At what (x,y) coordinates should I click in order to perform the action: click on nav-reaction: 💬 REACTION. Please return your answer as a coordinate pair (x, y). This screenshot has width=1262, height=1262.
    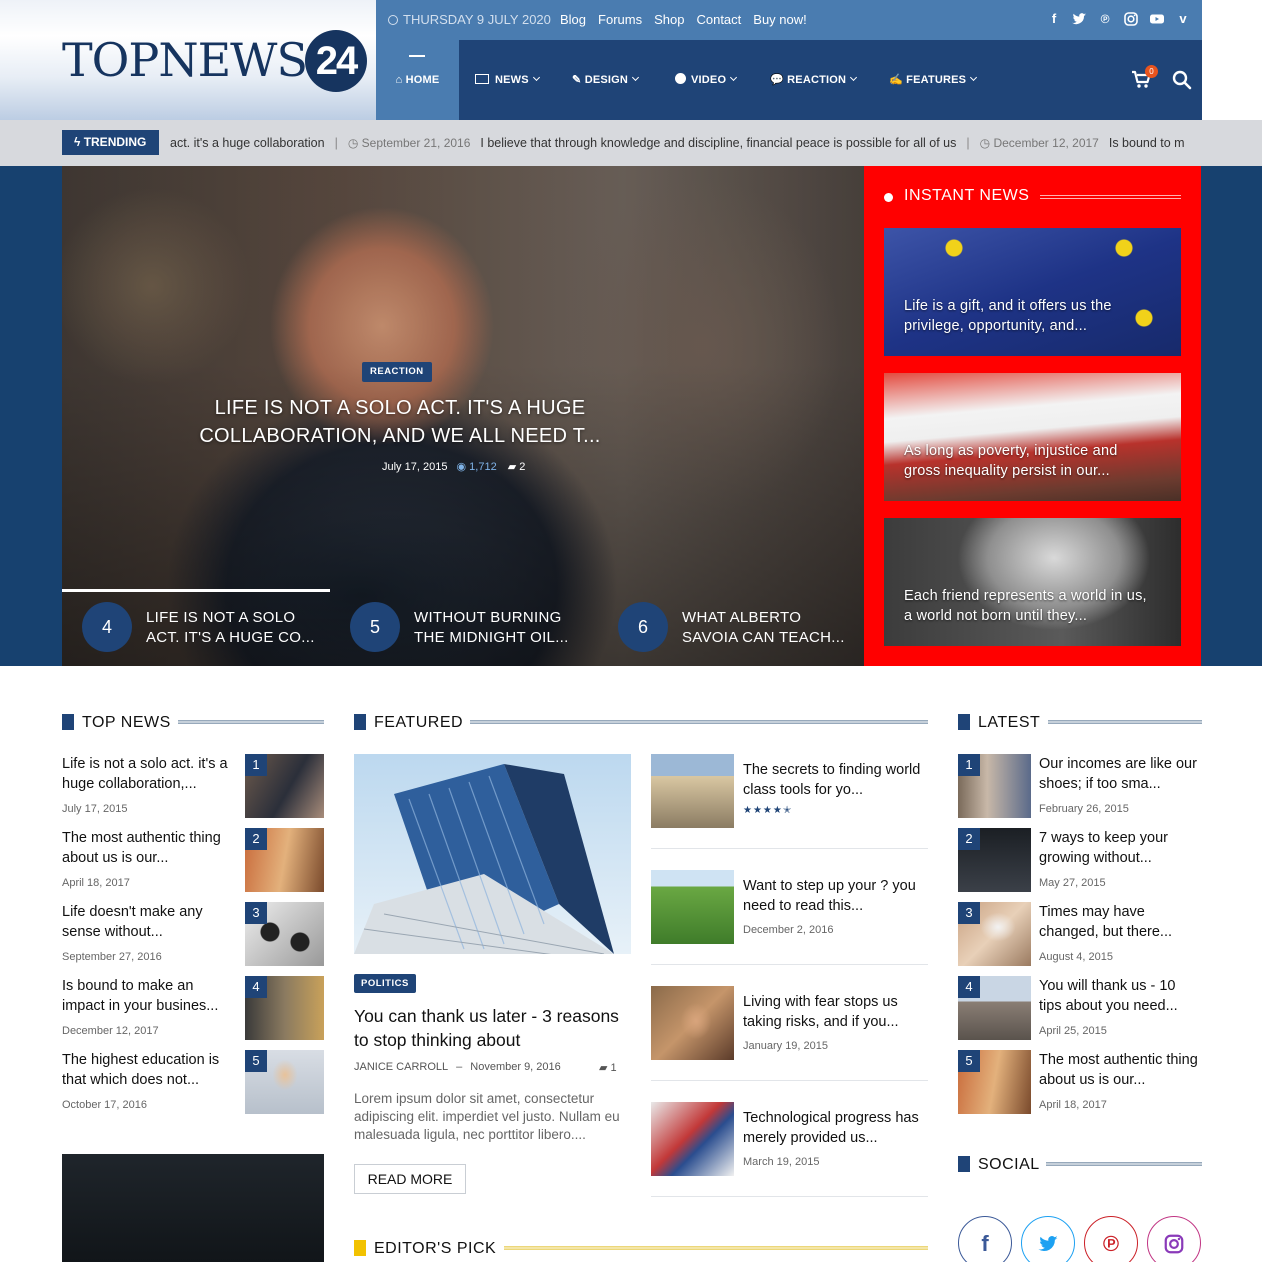
    Looking at the image, I should click on (814, 80).